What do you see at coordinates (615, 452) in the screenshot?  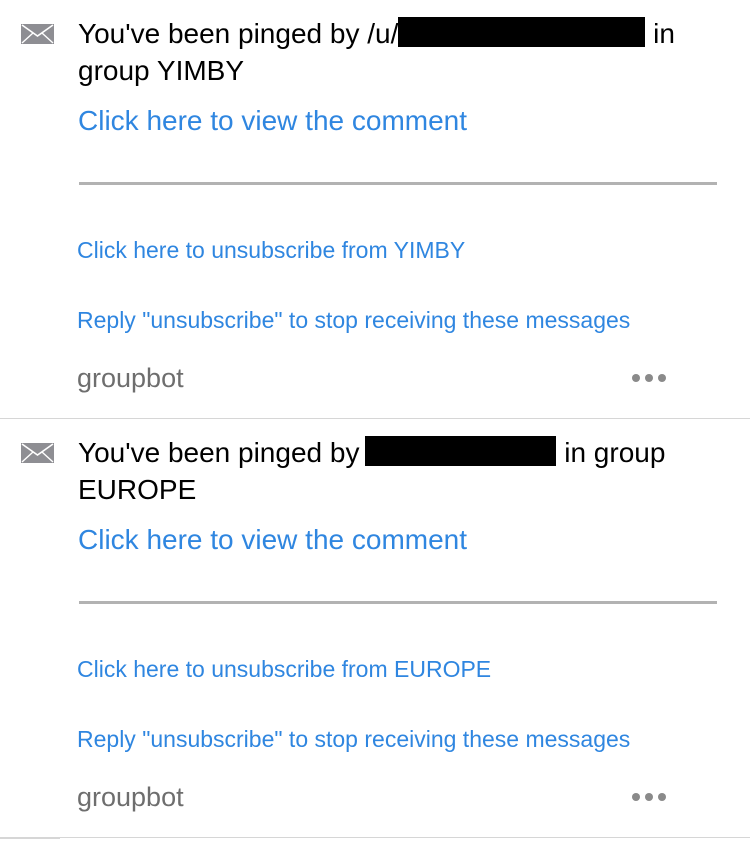 I see `title-suffix: in group` at bounding box center [615, 452].